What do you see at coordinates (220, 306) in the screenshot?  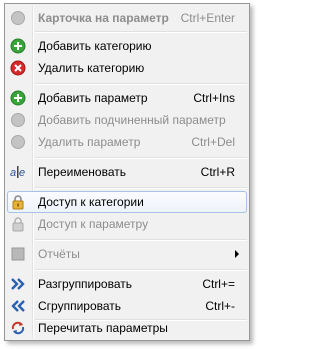 I see `menu-item-shortcut: Ctrl+-` at bounding box center [220, 306].